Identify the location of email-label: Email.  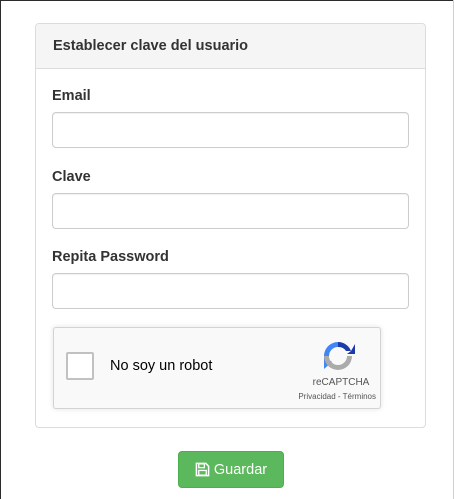
(71, 96).